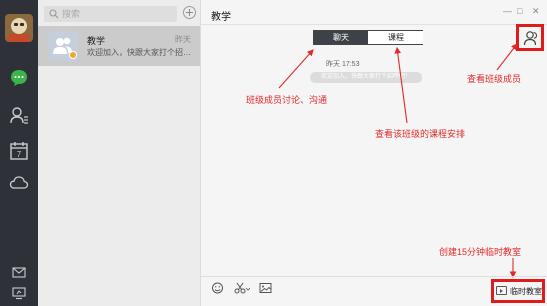  I want to click on sidebar-nav: 7, so click(19, 153).